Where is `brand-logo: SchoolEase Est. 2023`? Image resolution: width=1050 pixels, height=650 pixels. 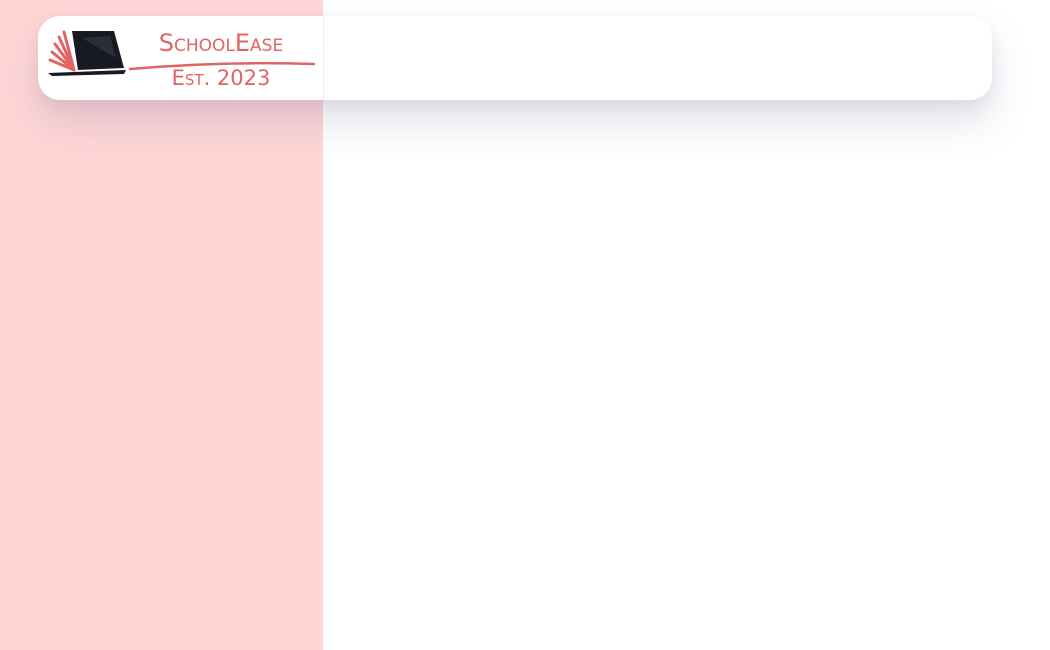 brand-logo: SchoolEase Est. 2023 is located at coordinates (181, 58).